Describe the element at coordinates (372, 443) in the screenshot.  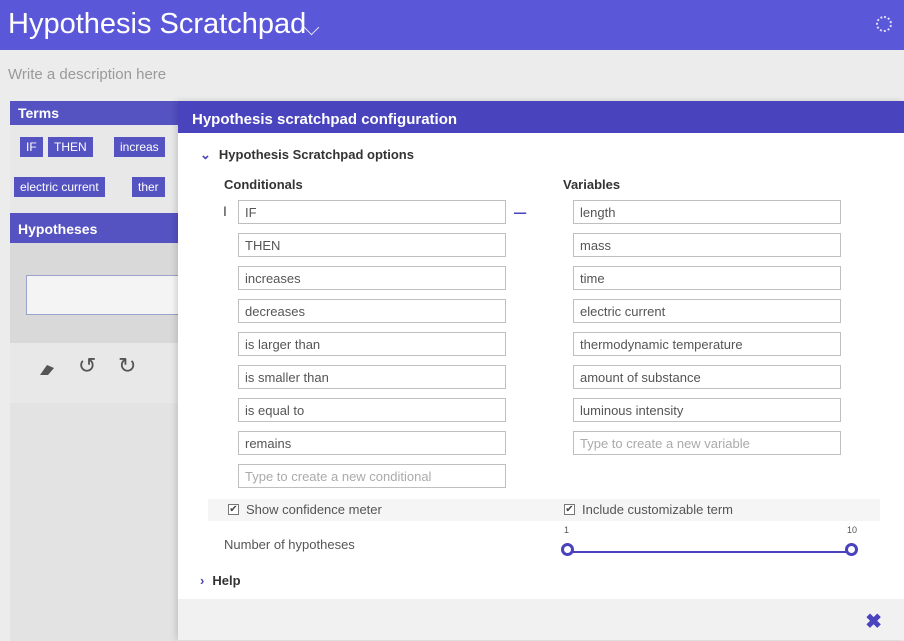
I see `conditional-field: remains` at that location.